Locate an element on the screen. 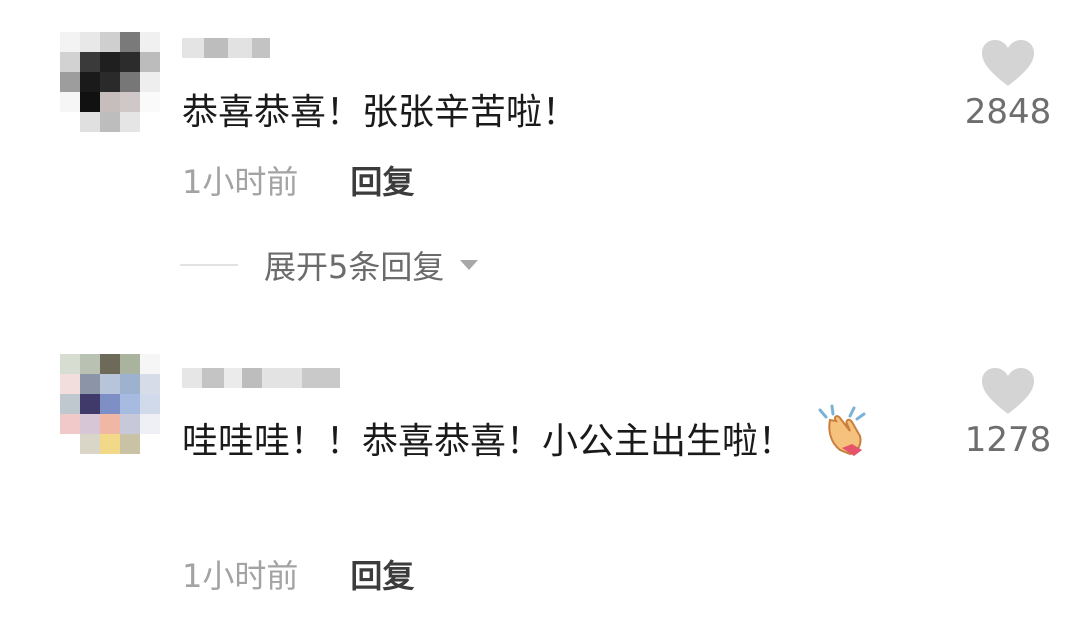 The image size is (1080, 627). comment-text-body: 恭喜恭喜！张张辛苦啦！ is located at coordinates (380, 112).